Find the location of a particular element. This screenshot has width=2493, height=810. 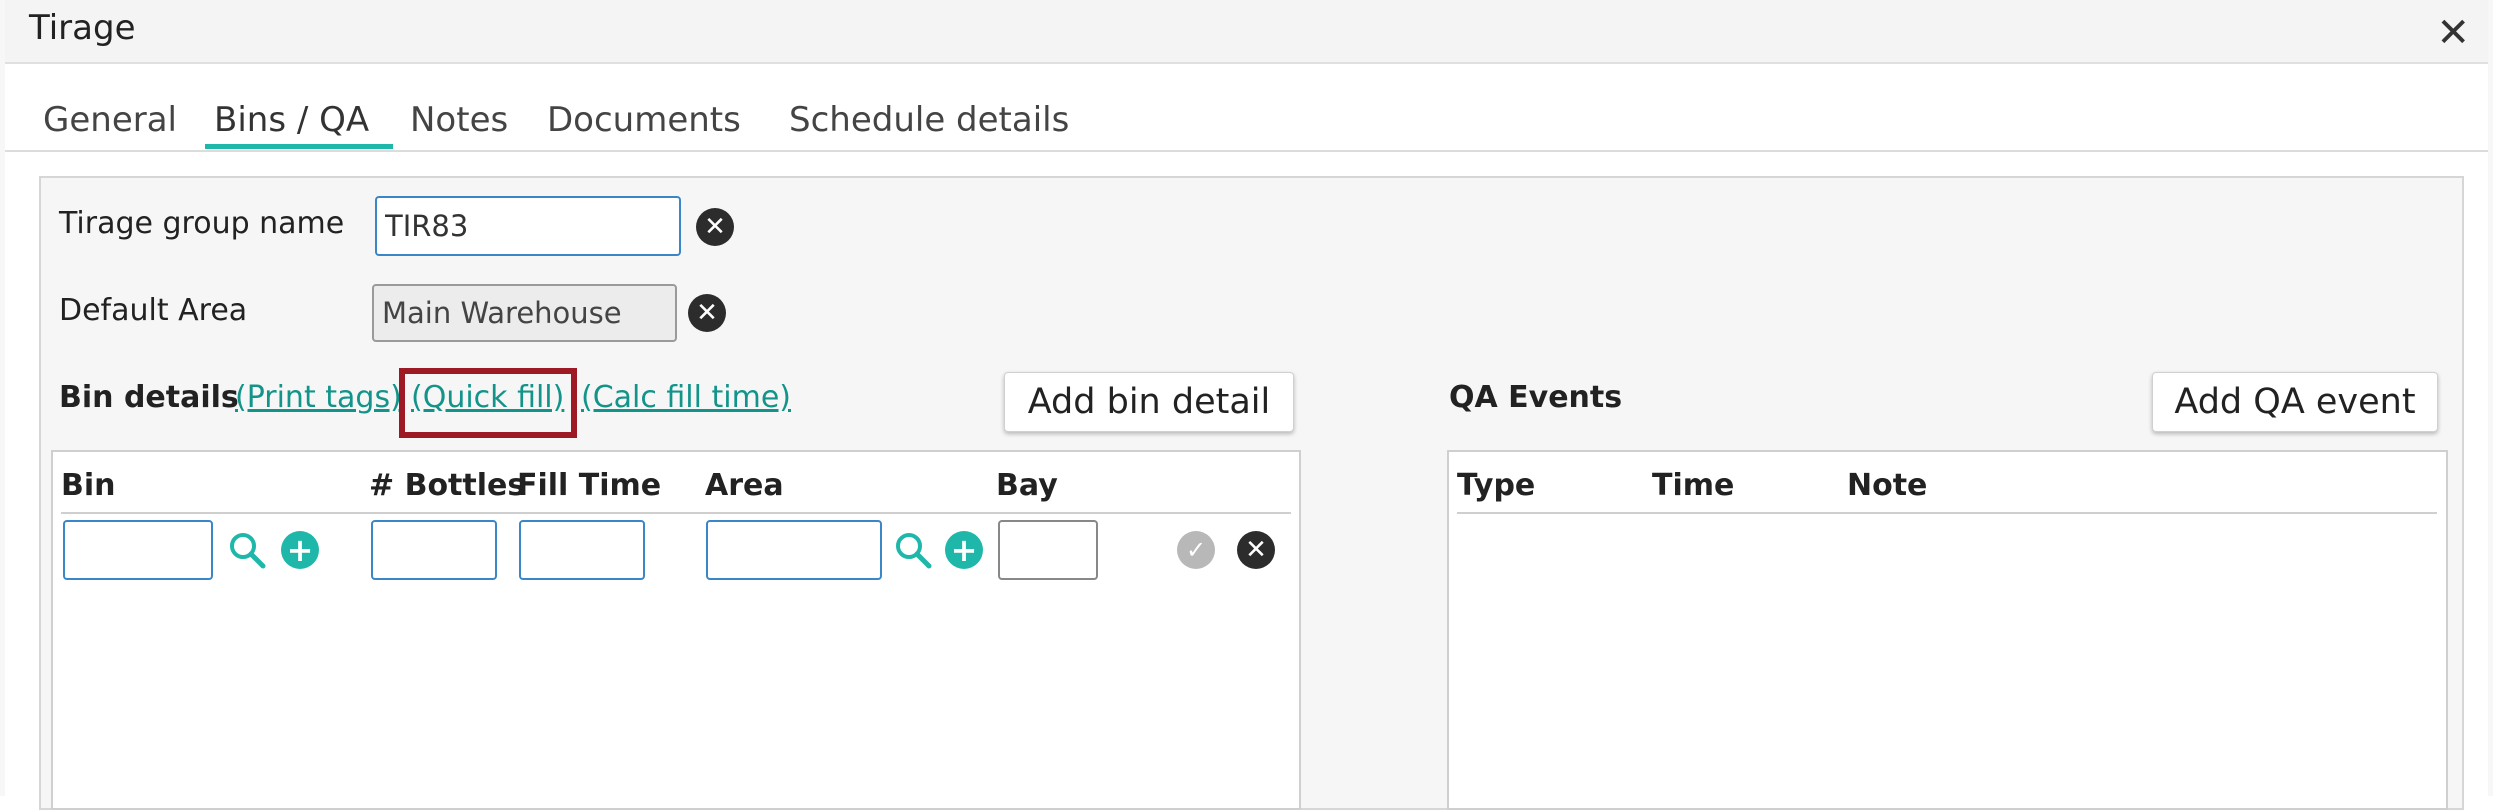

tab-documents: Documents is located at coordinates (644, 120).